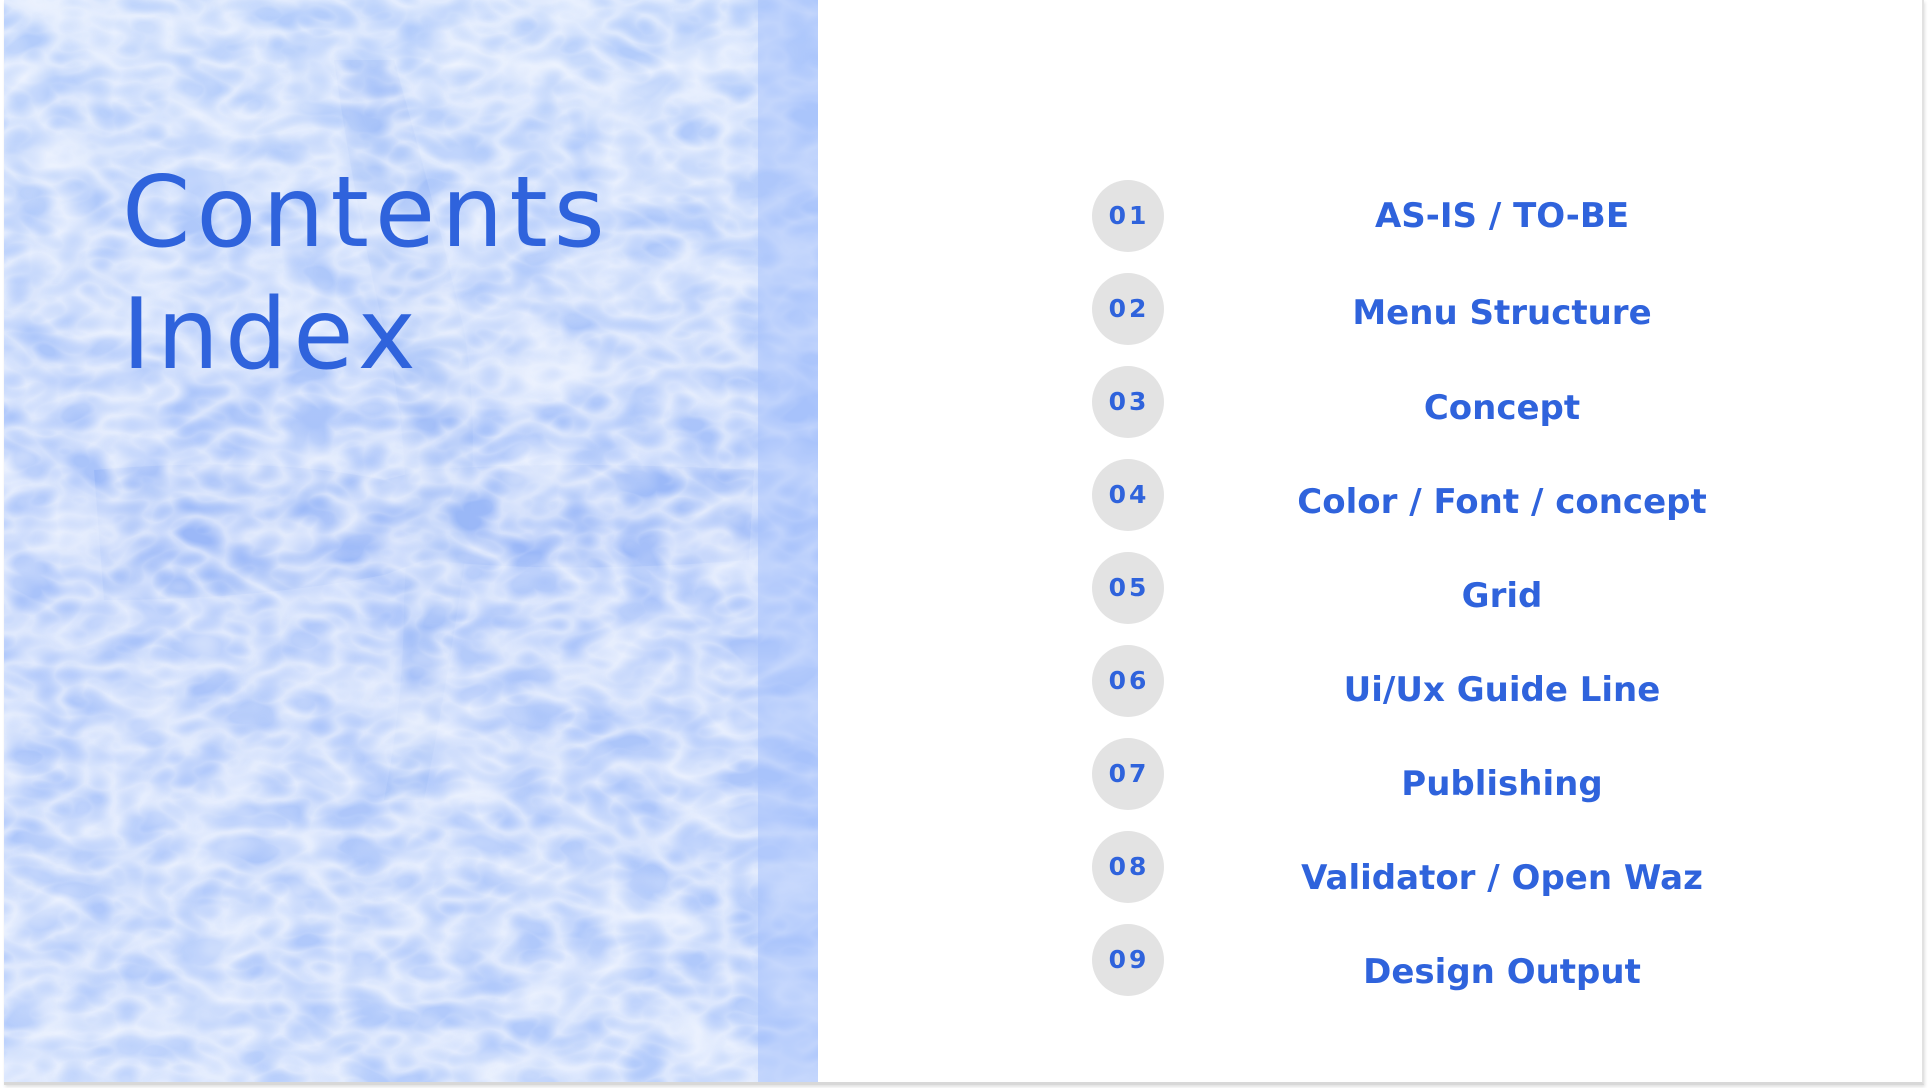 The height and width of the screenshot is (1088, 1928). Describe the element at coordinates (1502, 878) in the screenshot. I see `item-label: Validator / Open Waz` at that location.